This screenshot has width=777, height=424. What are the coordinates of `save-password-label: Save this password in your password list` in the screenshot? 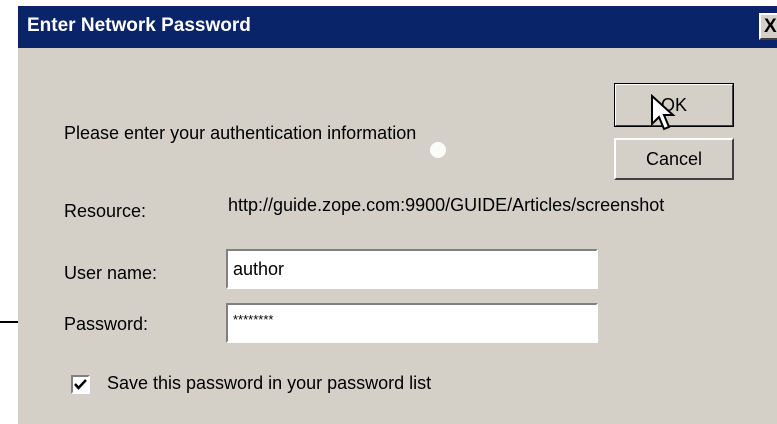 It's located at (269, 383).